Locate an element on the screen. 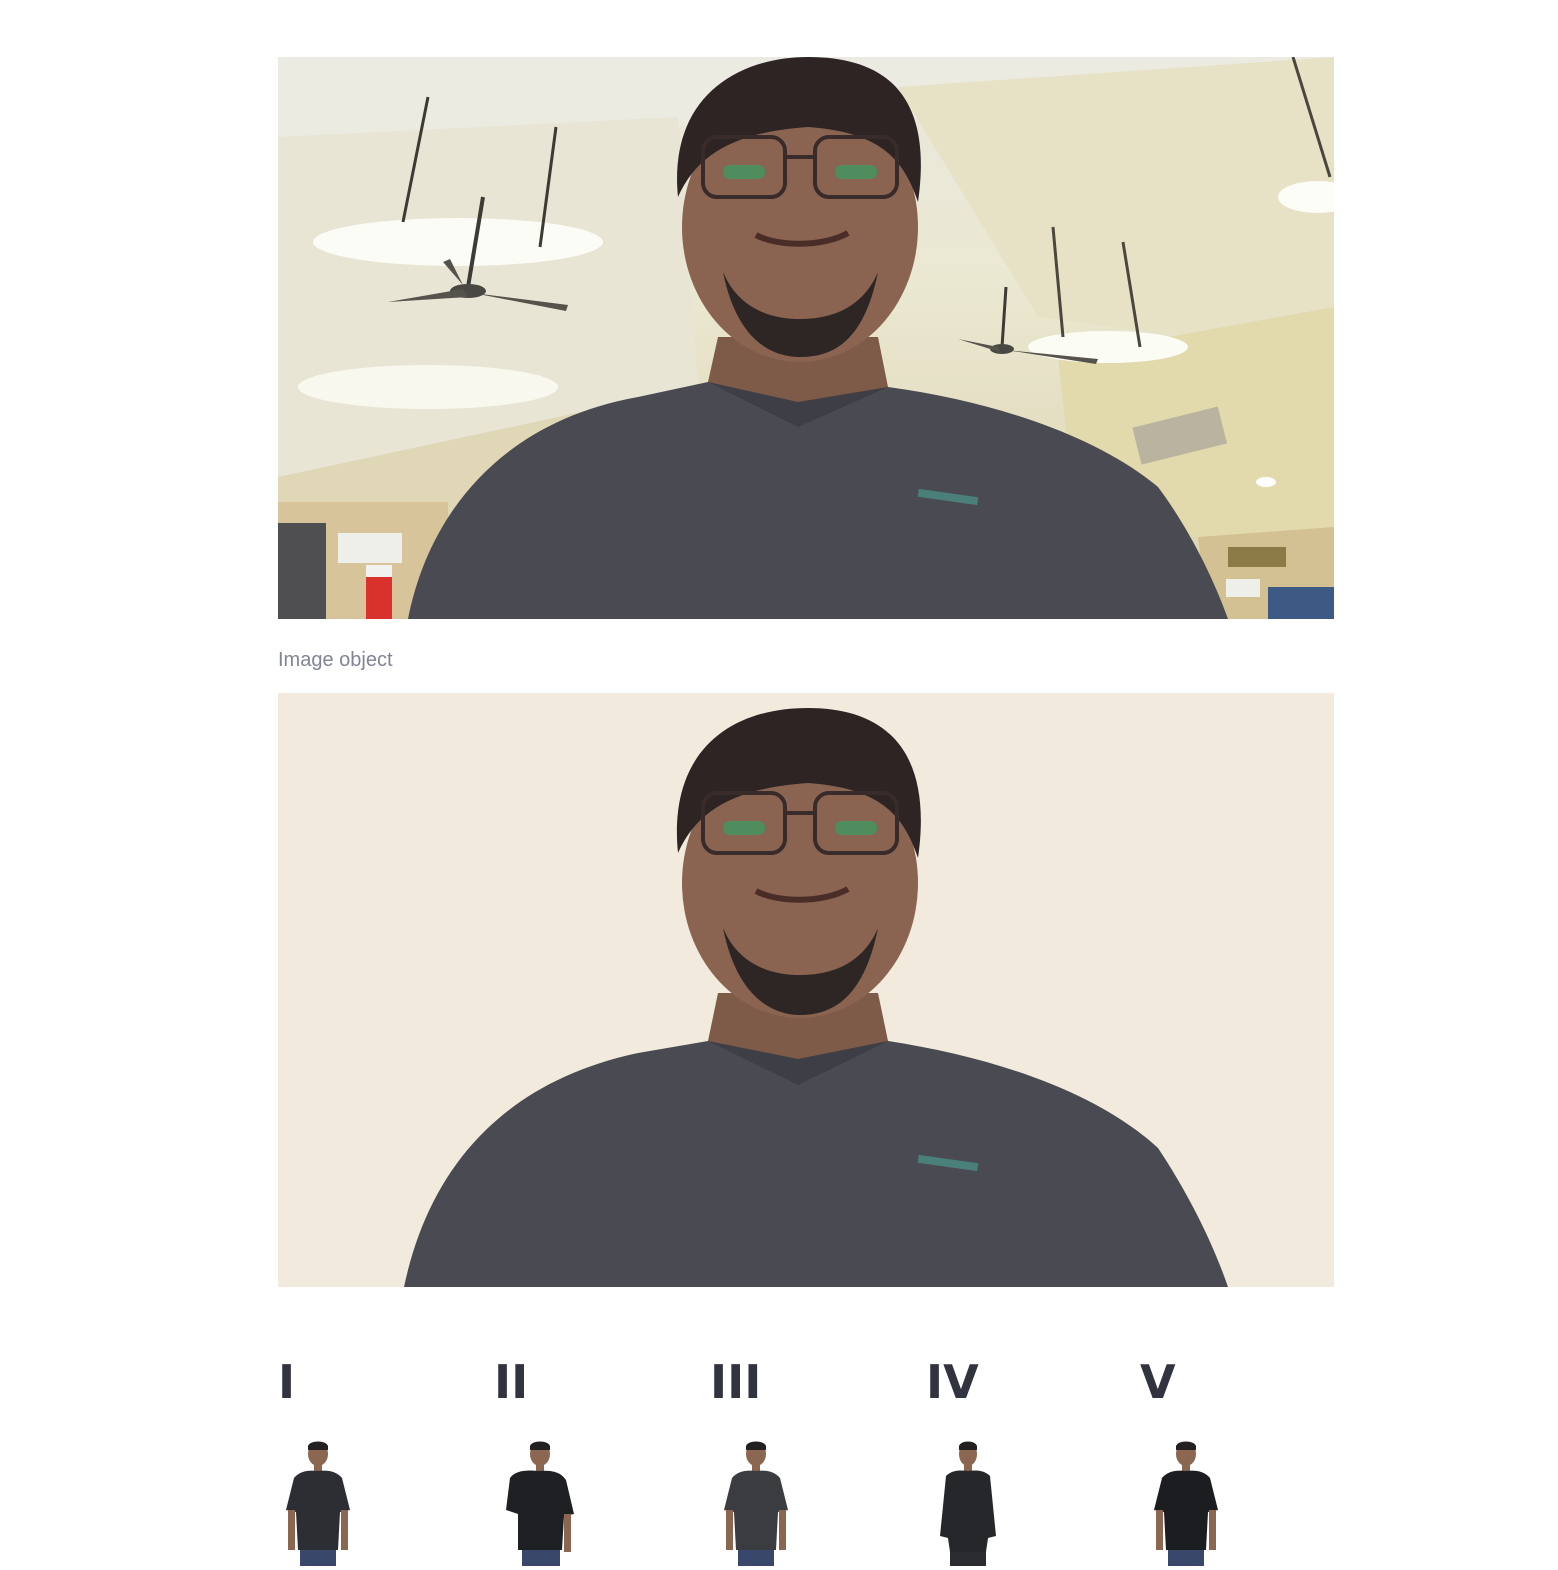 This screenshot has height=1570, width=1558. model-polo-icon is located at coordinates (540, 1503).